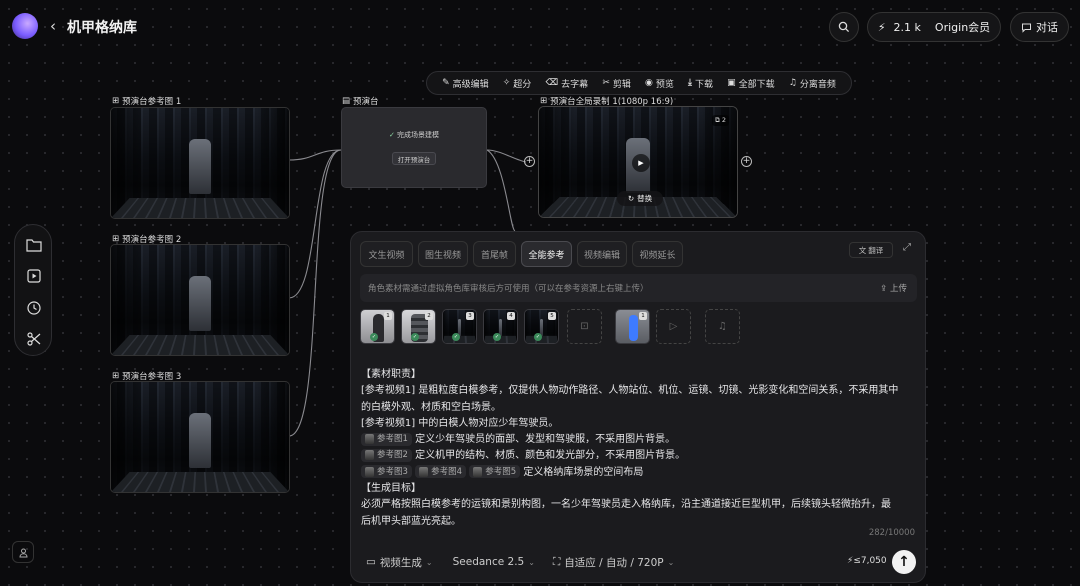 This screenshot has width=1080, height=586. Describe the element at coordinates (907, 247) in the screenshot. I see `expand-icon: ⤢` at that location.